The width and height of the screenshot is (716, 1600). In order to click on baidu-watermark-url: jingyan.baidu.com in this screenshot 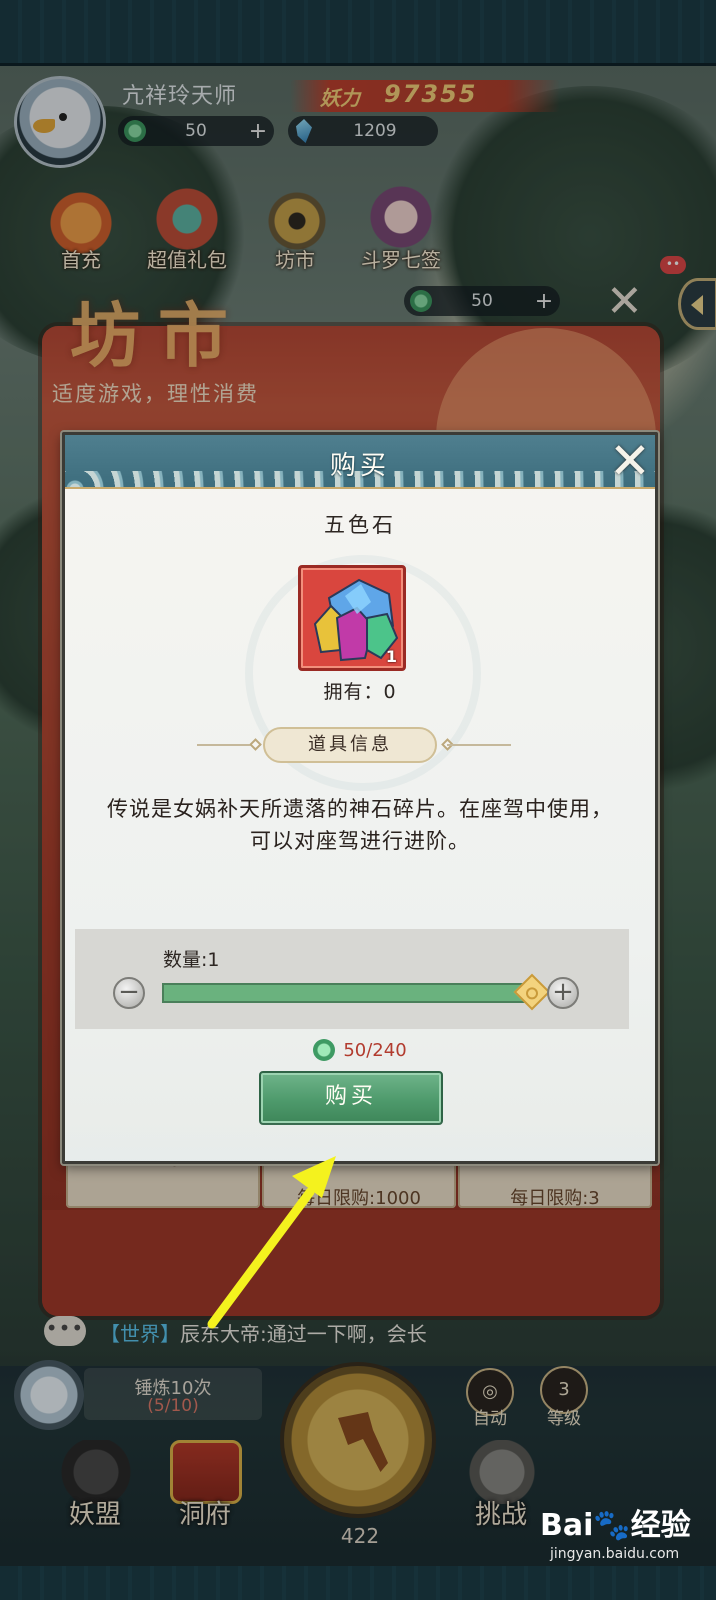, I will do `click(615, 1554)`.